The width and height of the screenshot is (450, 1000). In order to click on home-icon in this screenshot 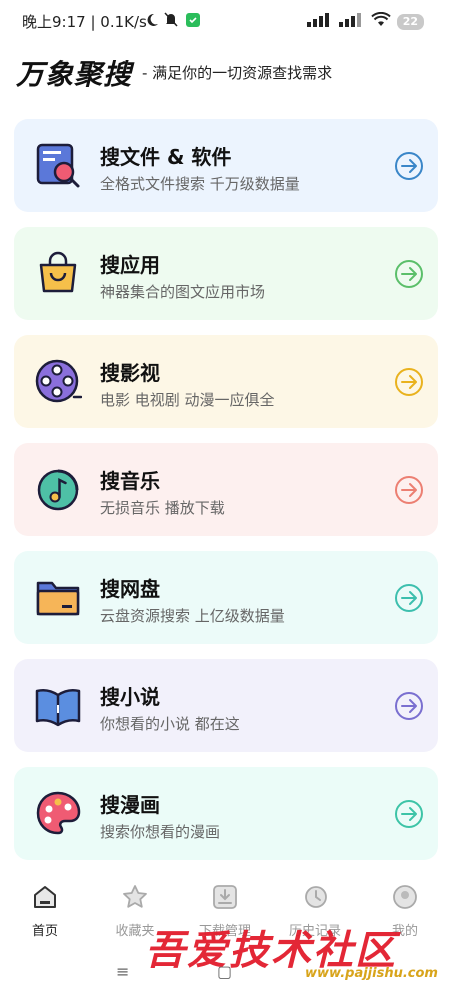, I will do `click(45, 896)`.